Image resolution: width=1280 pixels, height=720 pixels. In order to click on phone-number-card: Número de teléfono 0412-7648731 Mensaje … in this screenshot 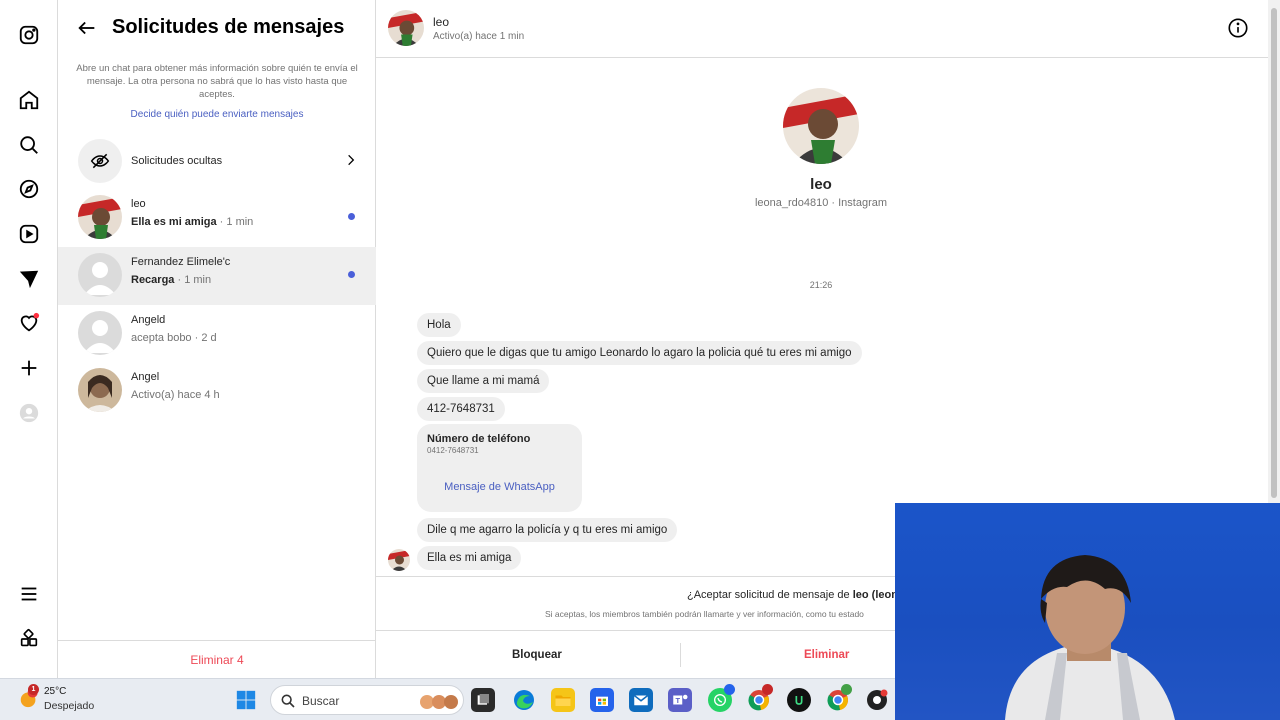, I will do `click(499, 468)`.